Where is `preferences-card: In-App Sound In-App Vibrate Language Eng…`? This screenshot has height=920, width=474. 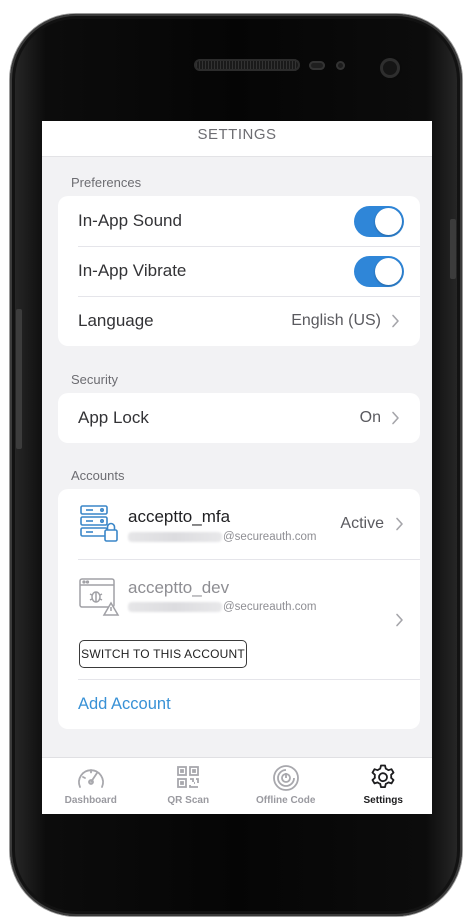
preferences-card: In-App Sound In-App Vibrate Language Eng… is located at coordinates (239, 271).